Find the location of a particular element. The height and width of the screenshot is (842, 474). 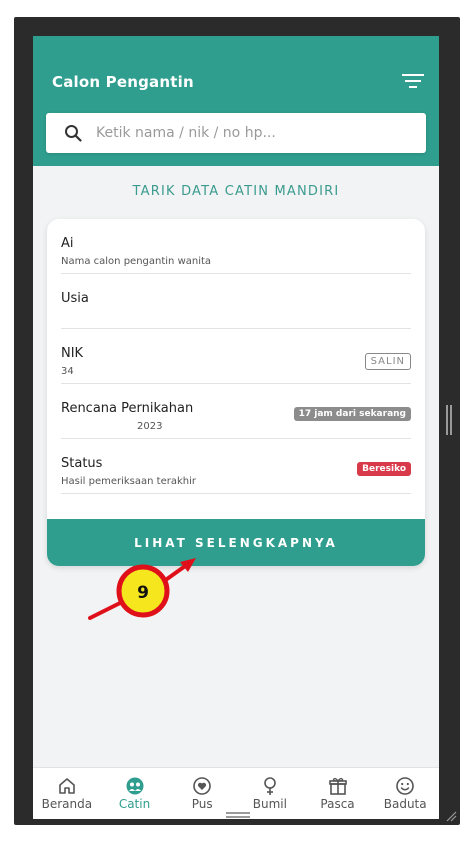

search-box is located at coordinates (236, 133).